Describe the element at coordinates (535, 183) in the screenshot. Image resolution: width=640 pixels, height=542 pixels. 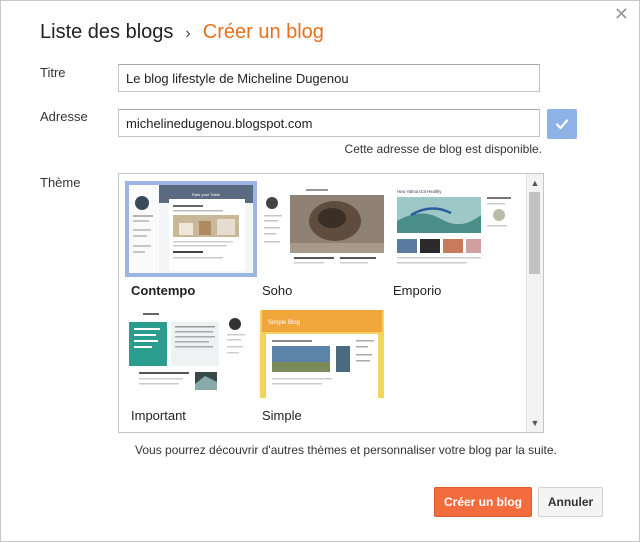
I see `scroll-up-icon: ▲` at that location.